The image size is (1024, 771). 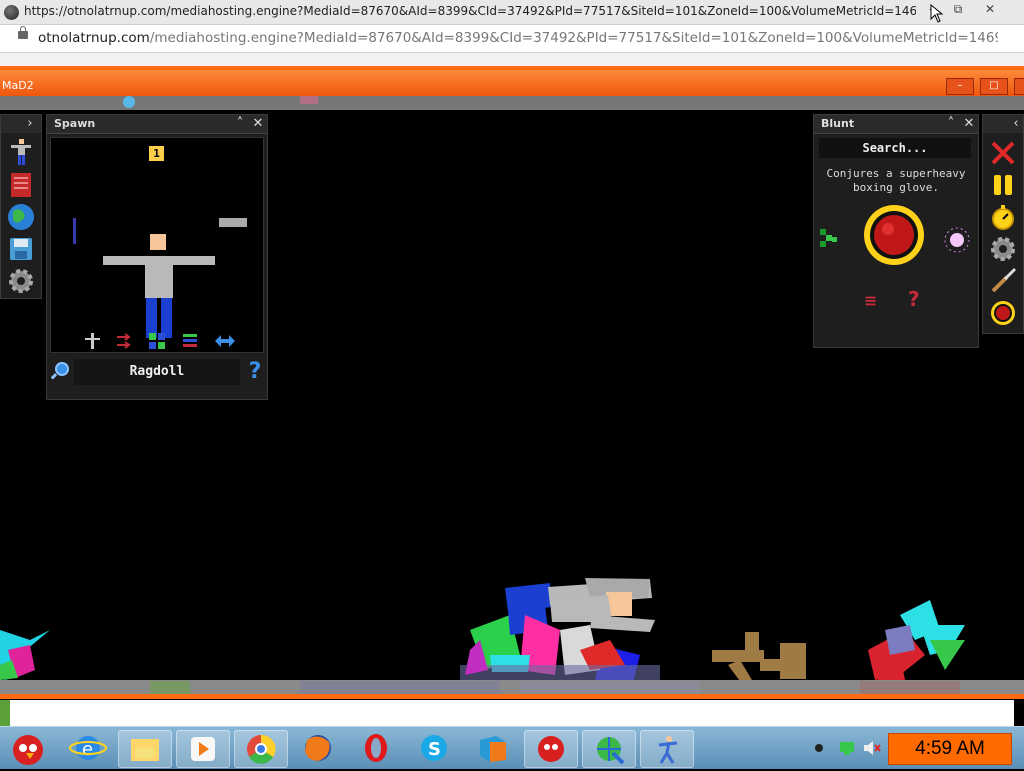 I want to click on spawn-preview: 1, so click(x=157, y=245).